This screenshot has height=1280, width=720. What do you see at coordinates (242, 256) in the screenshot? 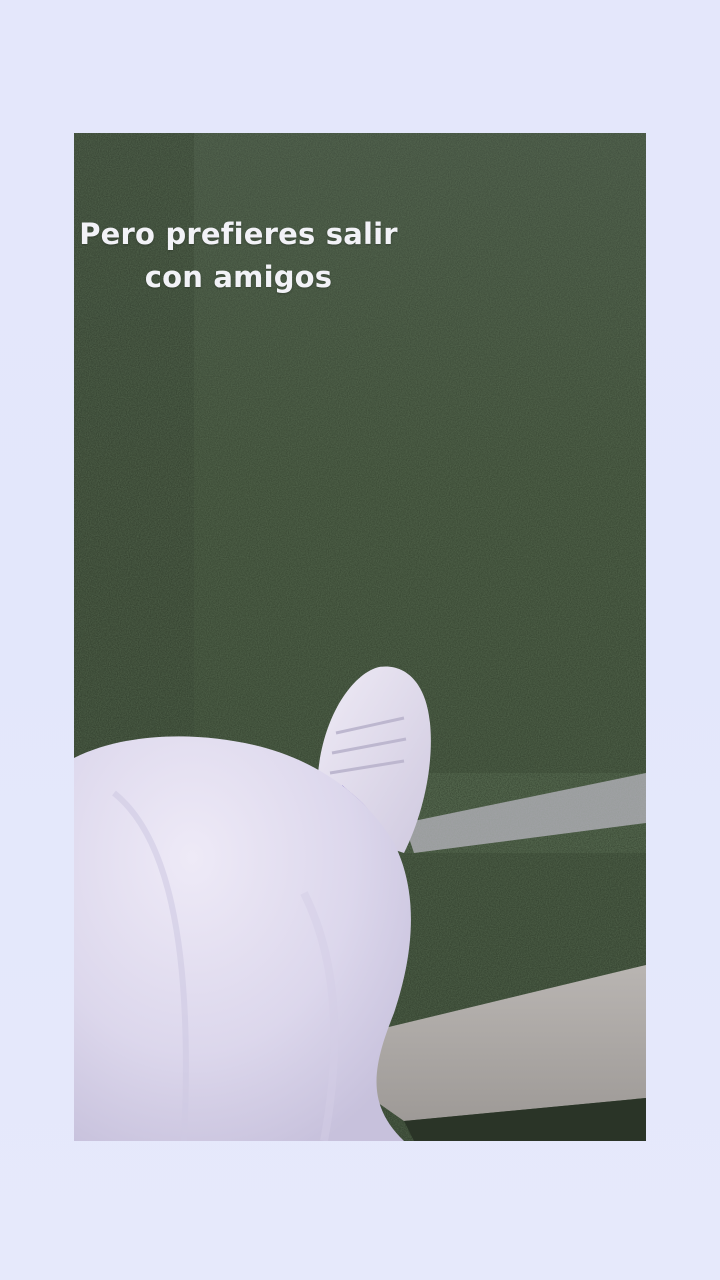
I see `story-caption: Pero prefieres salir con amigos` at bounding box center [242, 256].